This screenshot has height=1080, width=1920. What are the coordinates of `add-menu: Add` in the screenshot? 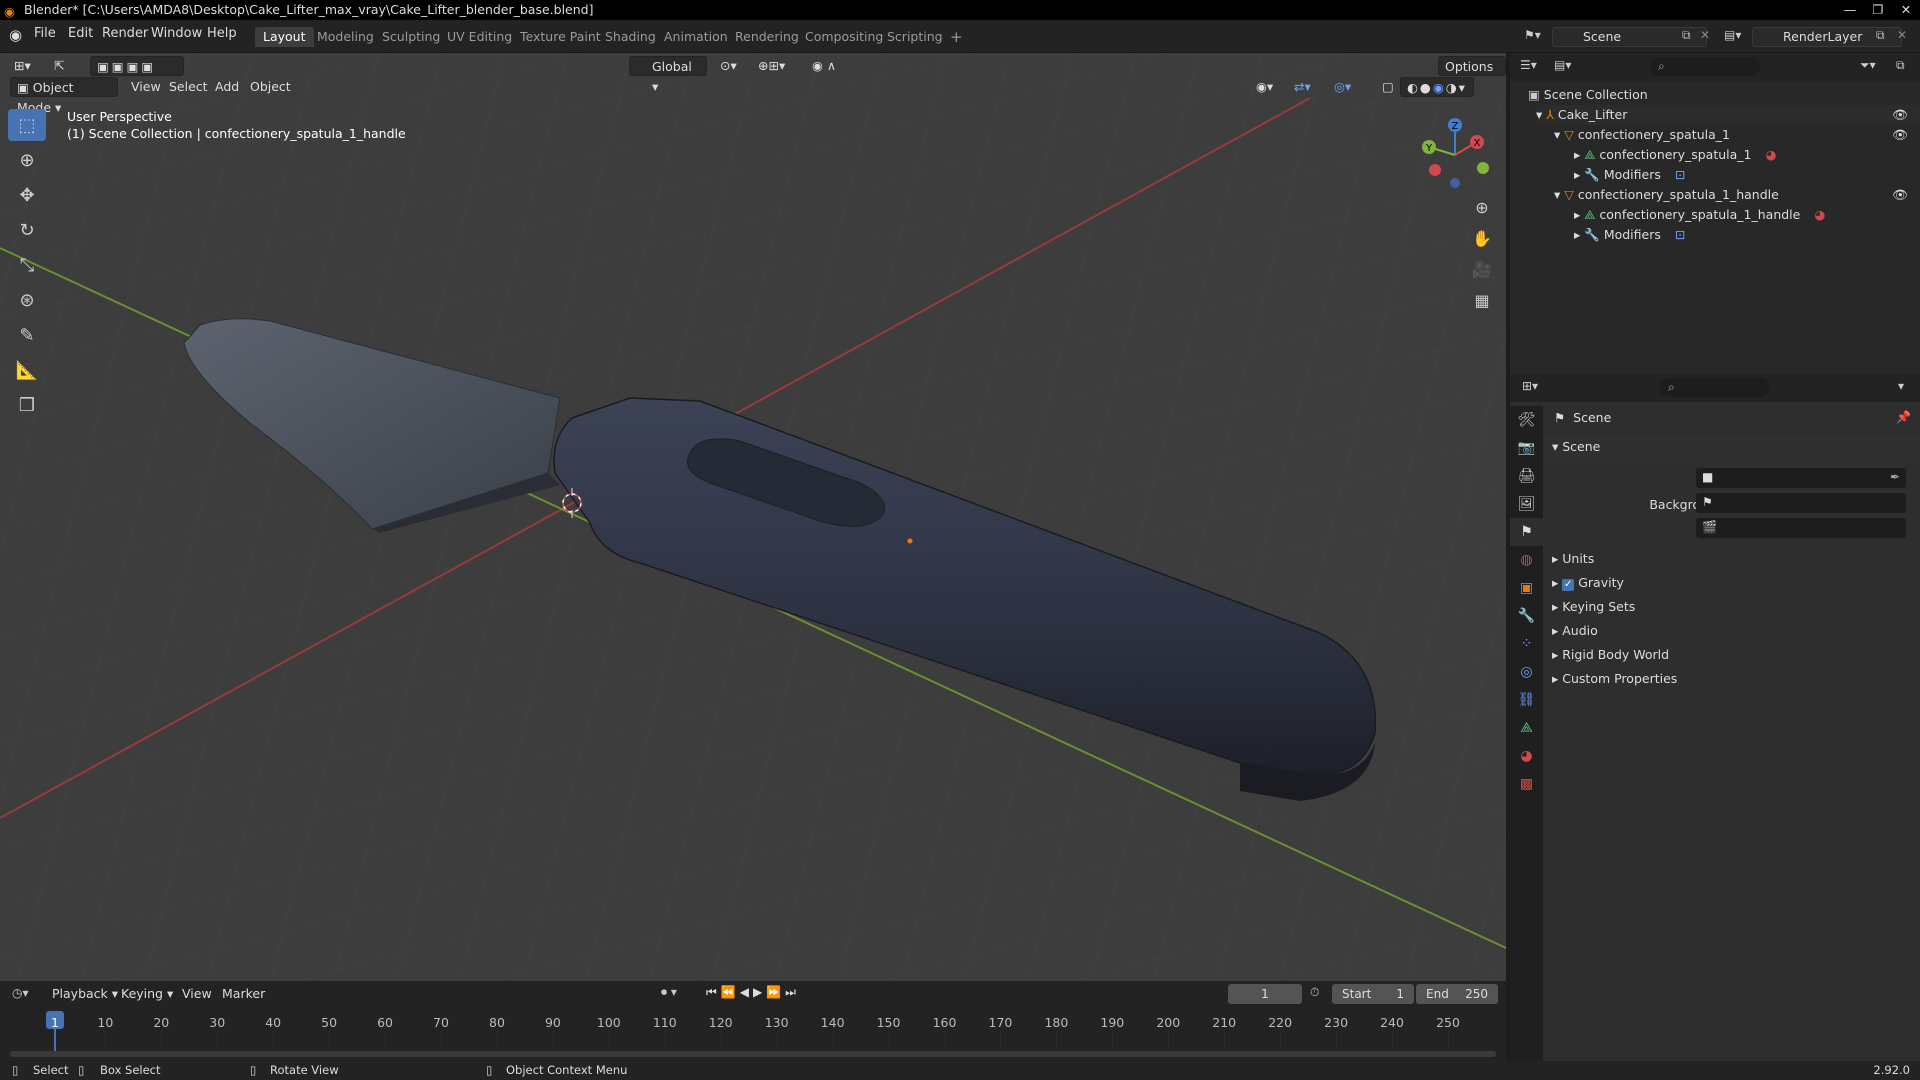 It's located at (227, 87).